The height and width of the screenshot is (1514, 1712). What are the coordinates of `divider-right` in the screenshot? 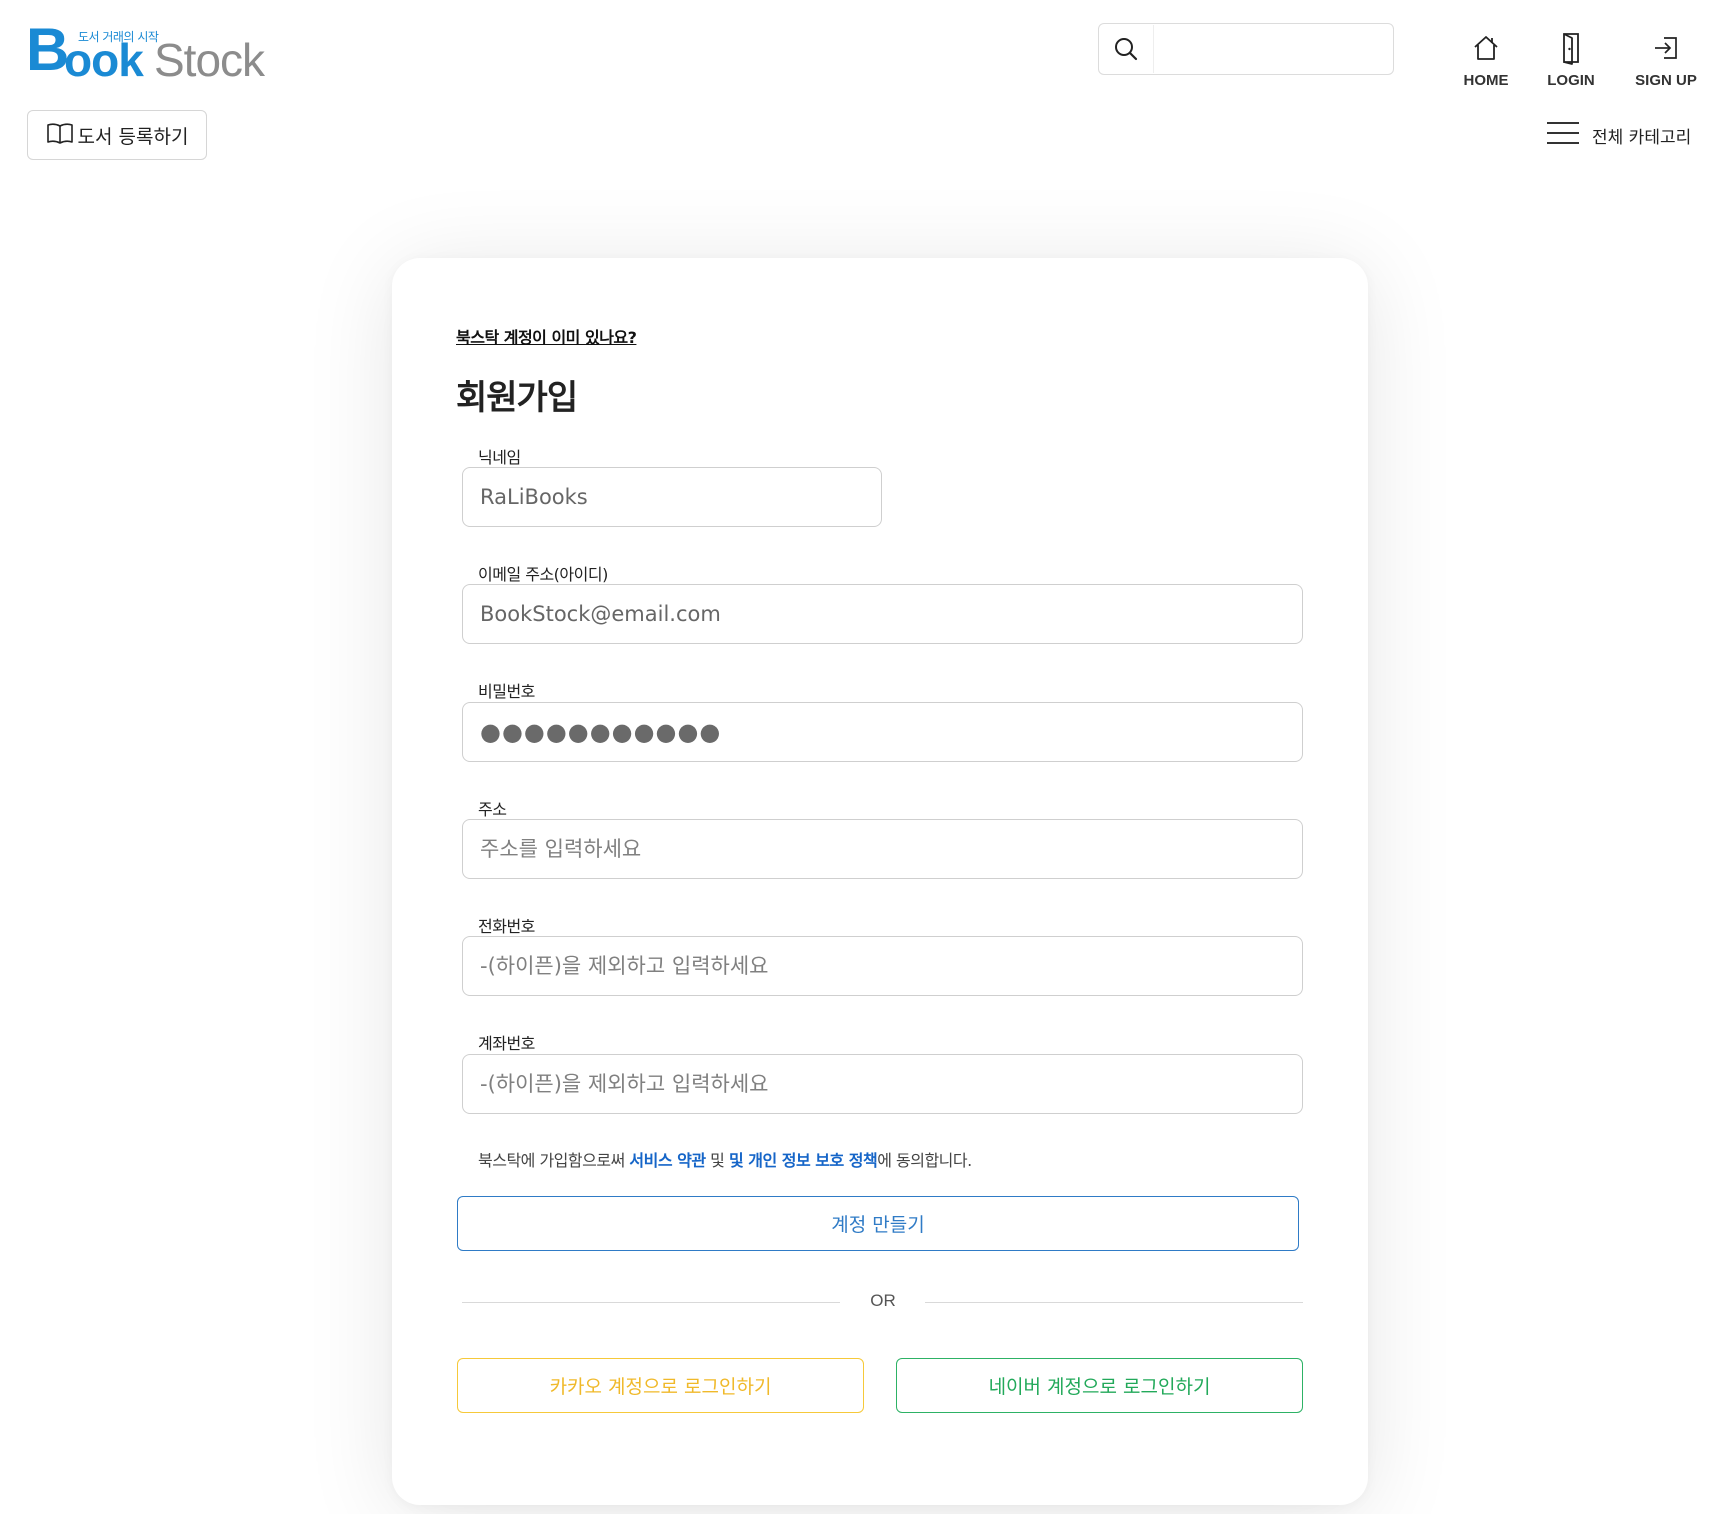 It's located at (1114, 1302).